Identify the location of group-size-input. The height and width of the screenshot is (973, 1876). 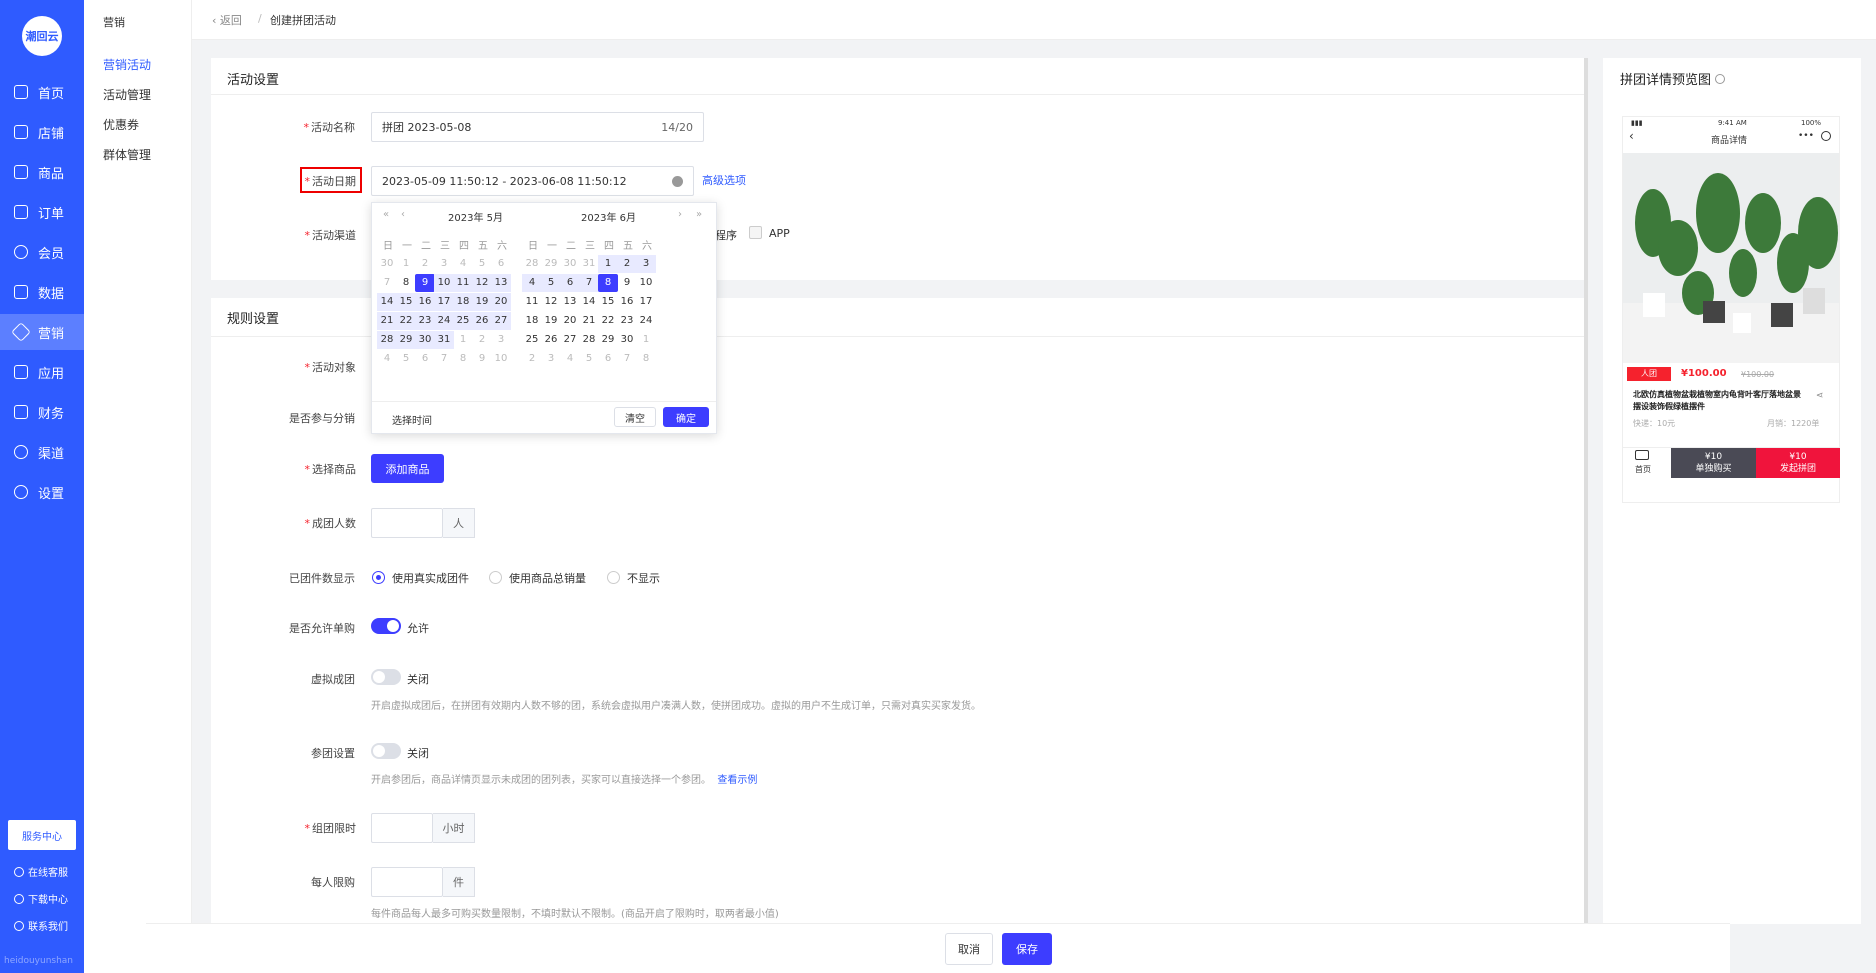
(407, 523).